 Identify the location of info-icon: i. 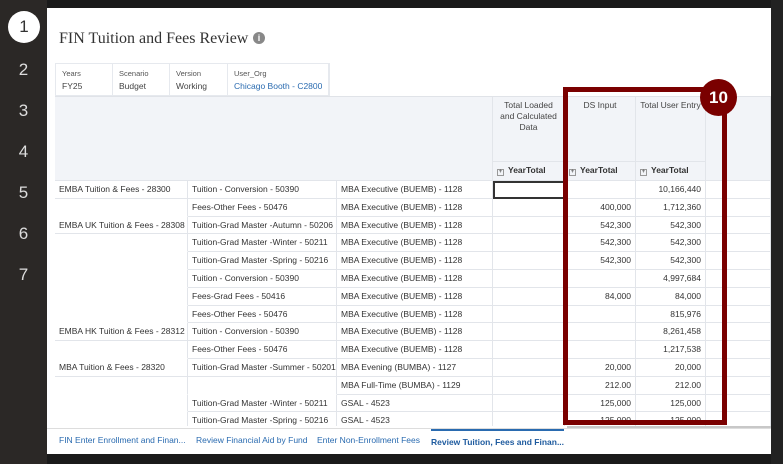
(259, 38).